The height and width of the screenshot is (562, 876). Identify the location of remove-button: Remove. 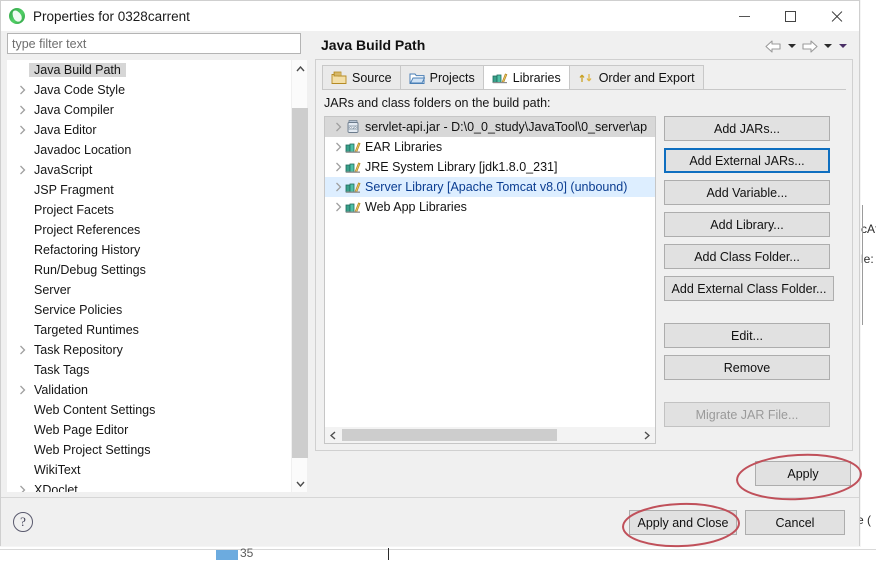
(747, 367).